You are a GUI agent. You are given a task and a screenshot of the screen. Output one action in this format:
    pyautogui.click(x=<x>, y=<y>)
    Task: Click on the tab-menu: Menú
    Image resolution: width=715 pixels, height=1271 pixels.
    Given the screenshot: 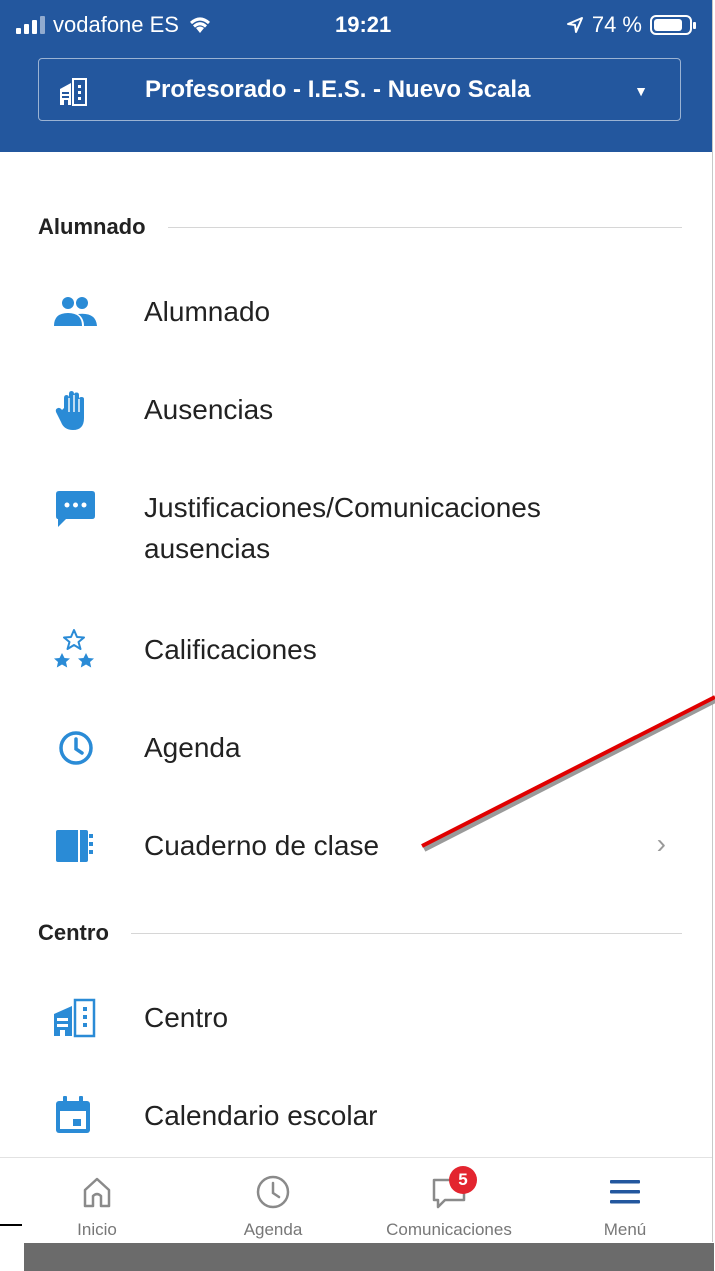 What is the action you would take?
    pyautogui.click(x=624, y=1200)
    